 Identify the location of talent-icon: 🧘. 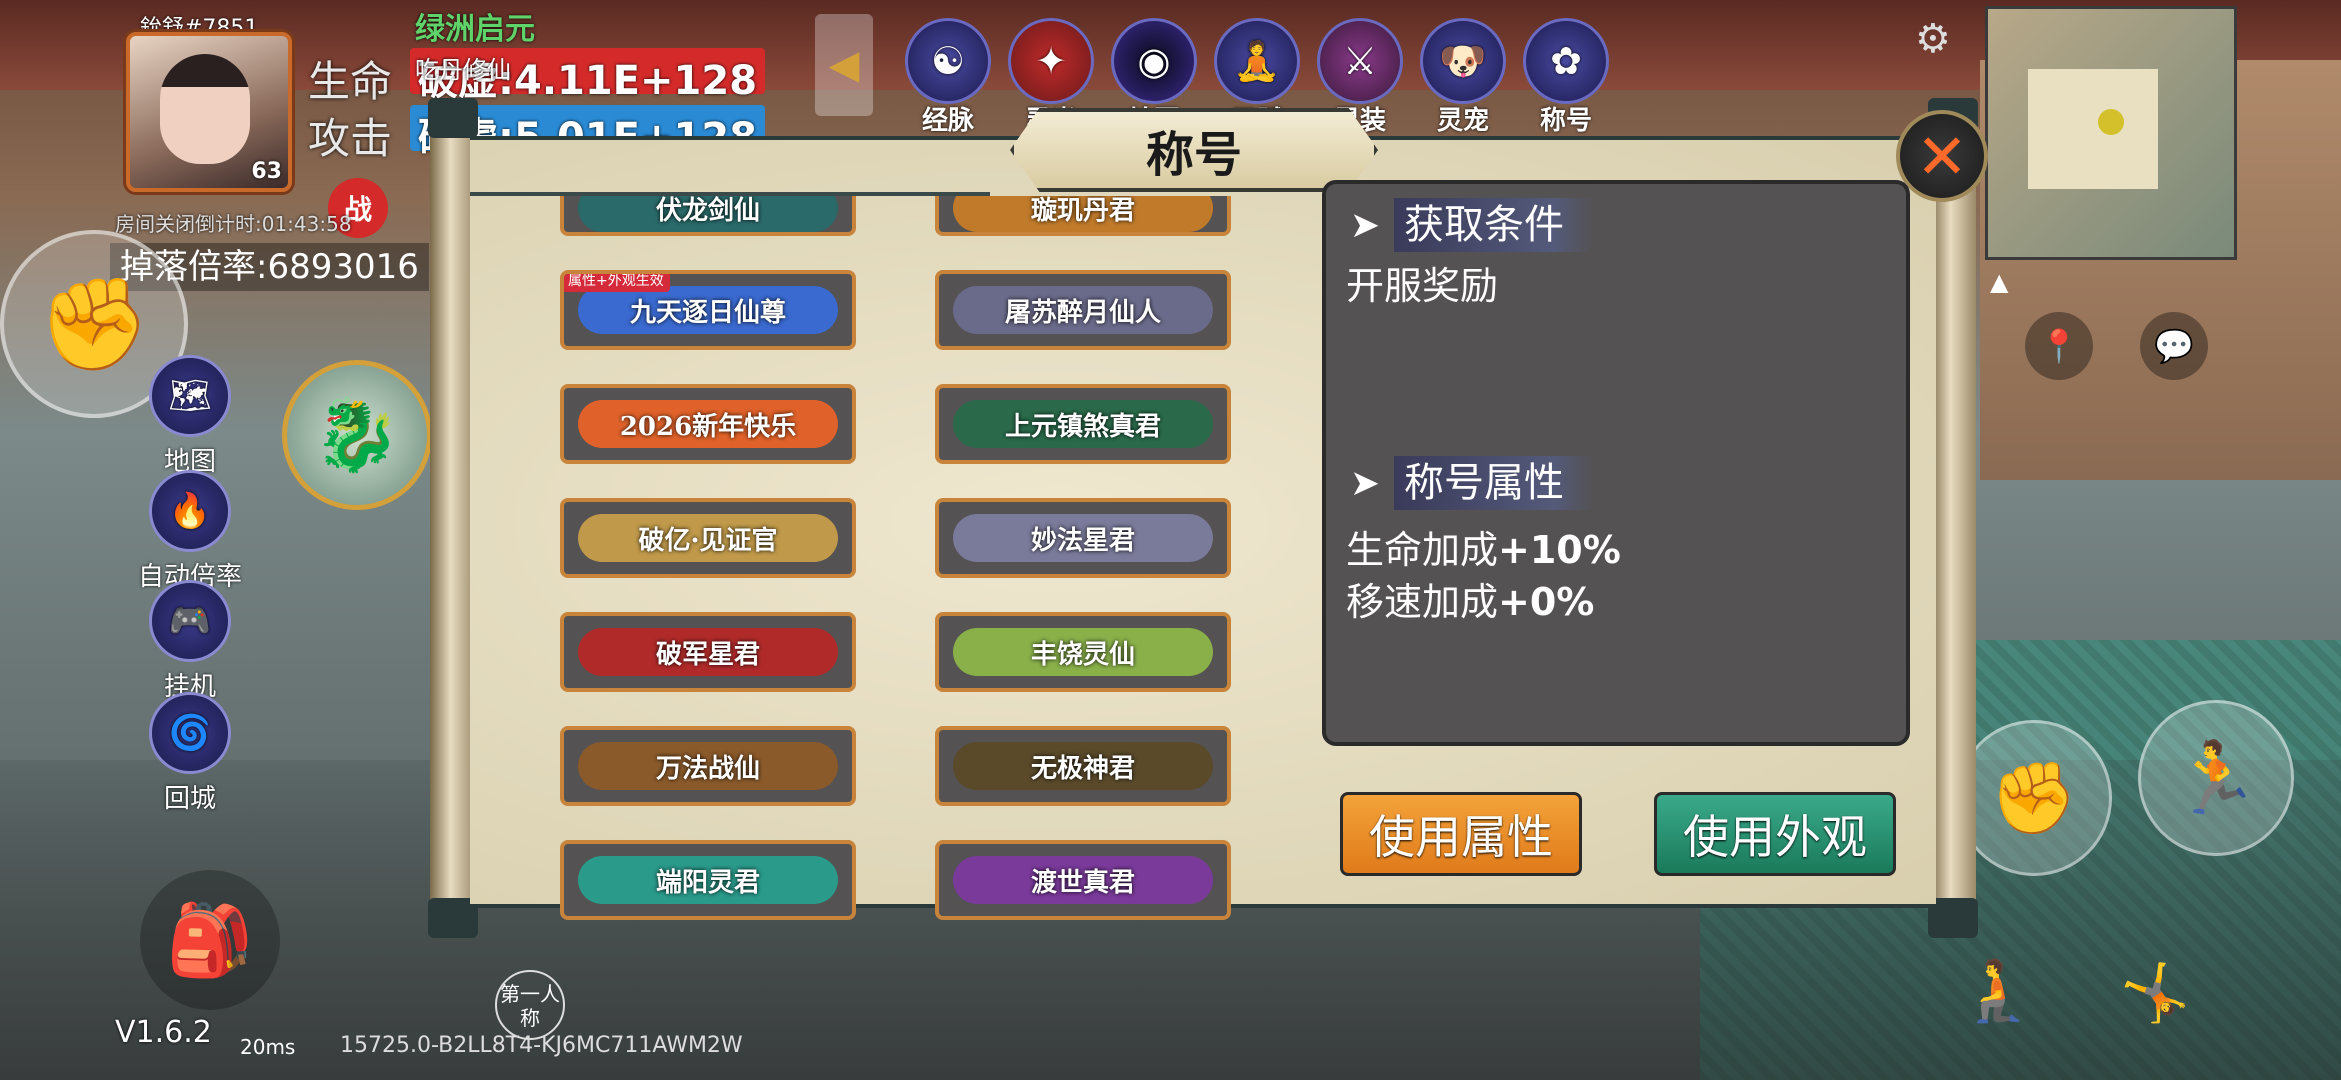
(1257, 61).